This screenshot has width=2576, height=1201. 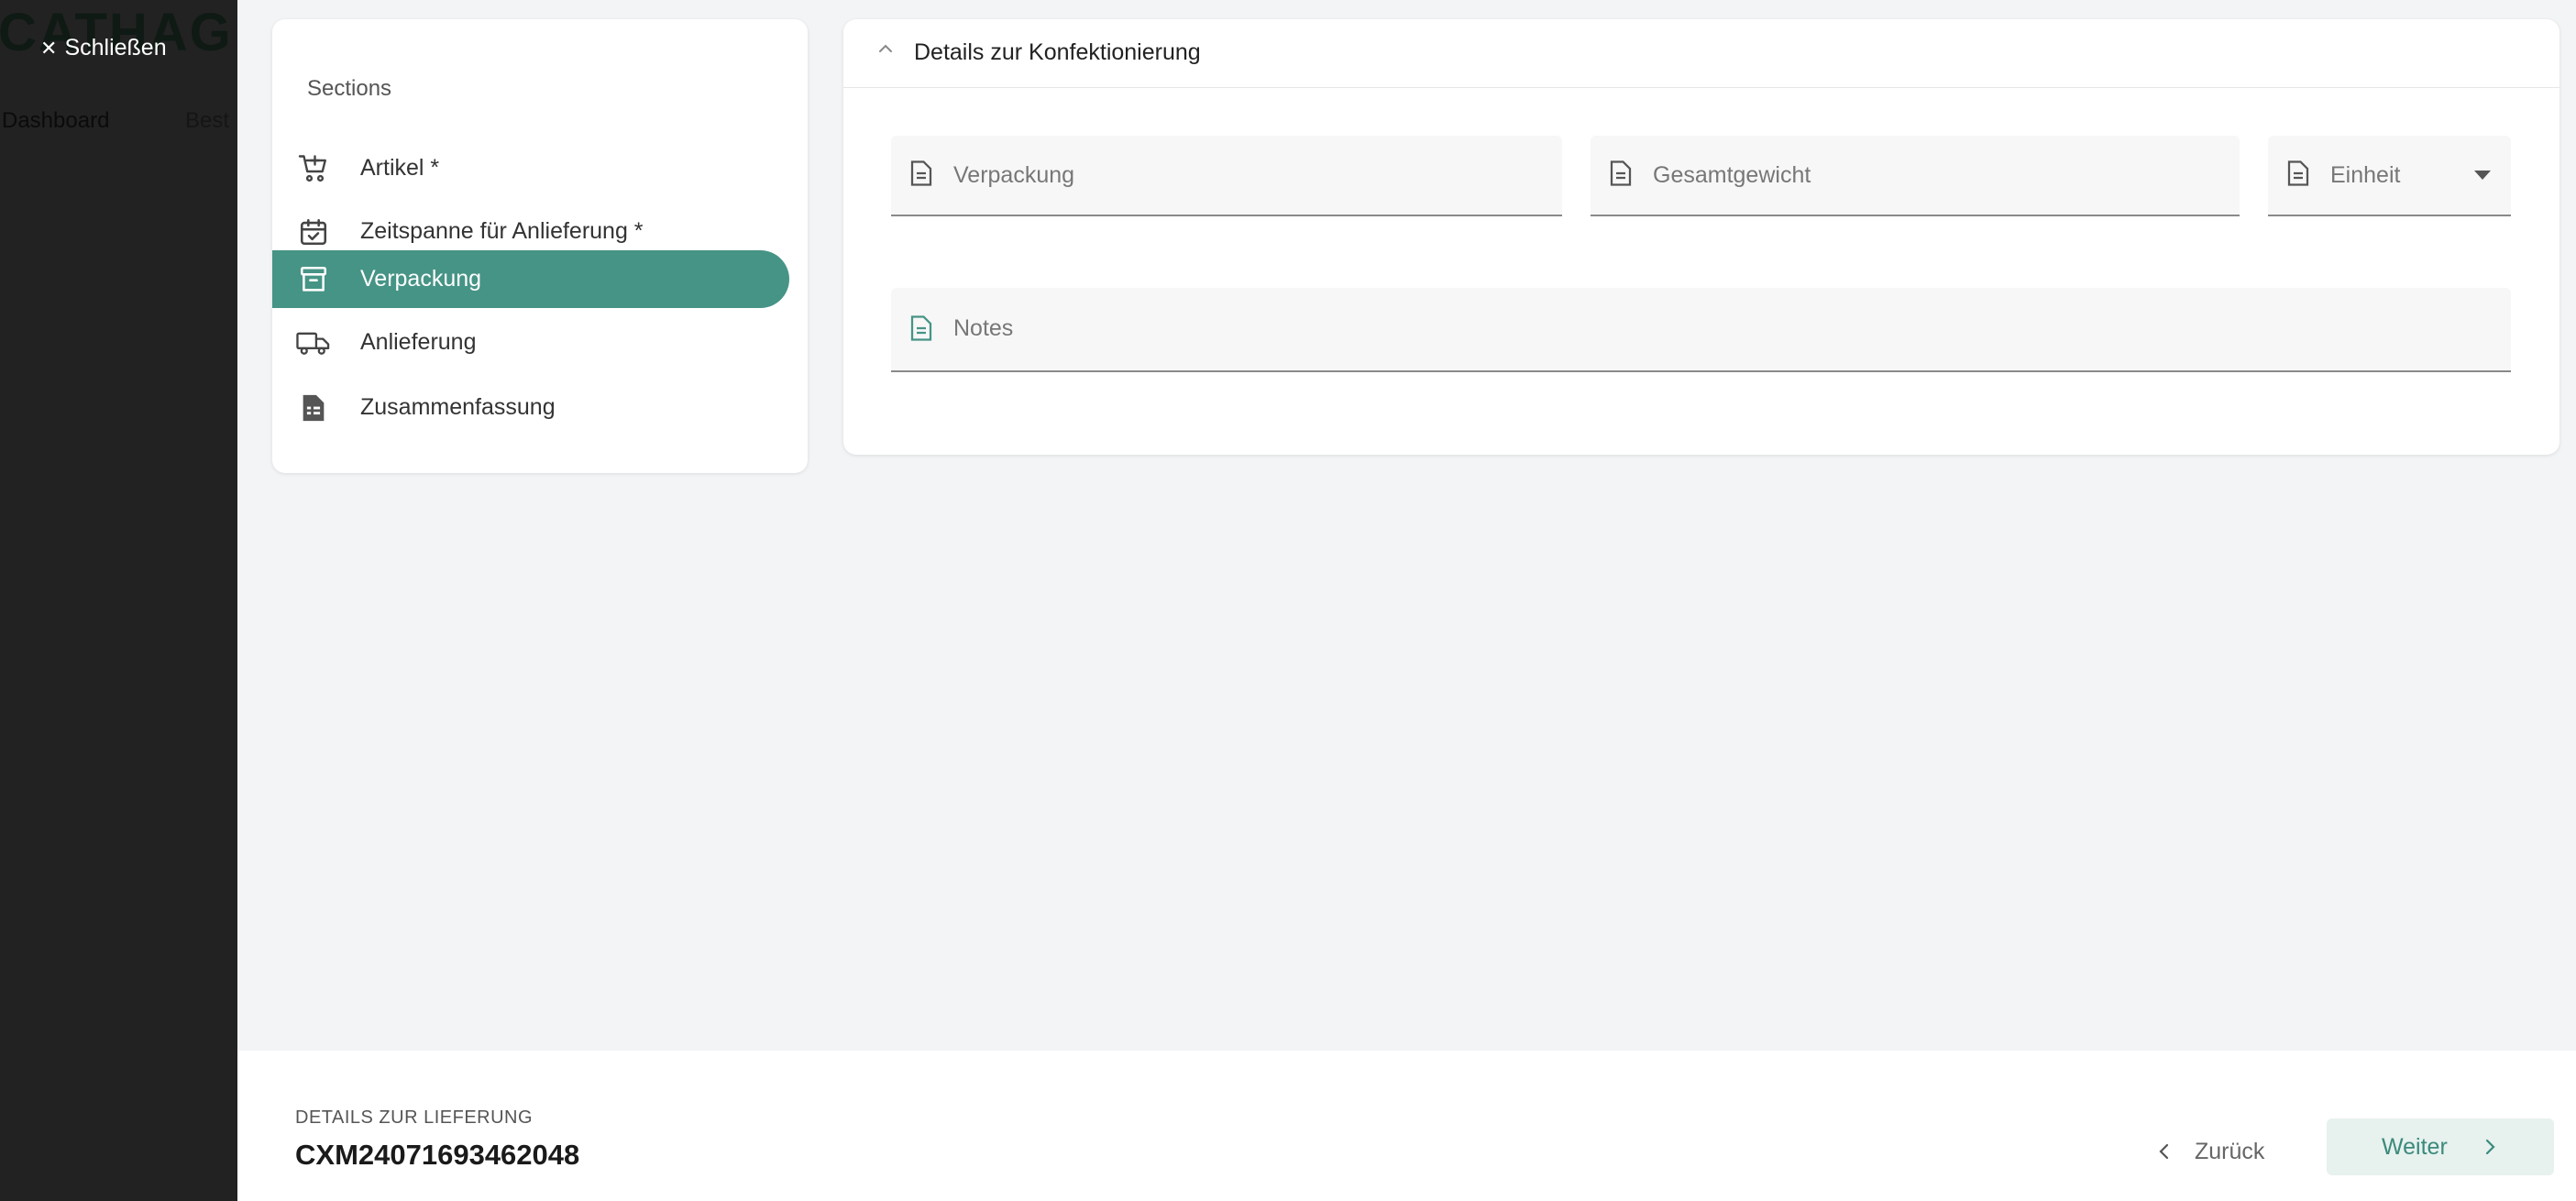 What do you see at coordinates (1057, 52) in the screenshot?
I see `details-title: Details zur Konfektionierung` at bounding box center [1057, 52].